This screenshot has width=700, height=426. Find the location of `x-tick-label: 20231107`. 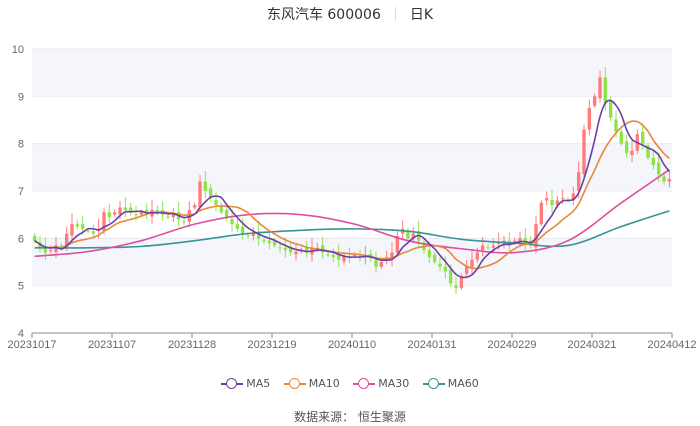

x-tick-label: 20231107 is located at coordinates (112, 345).